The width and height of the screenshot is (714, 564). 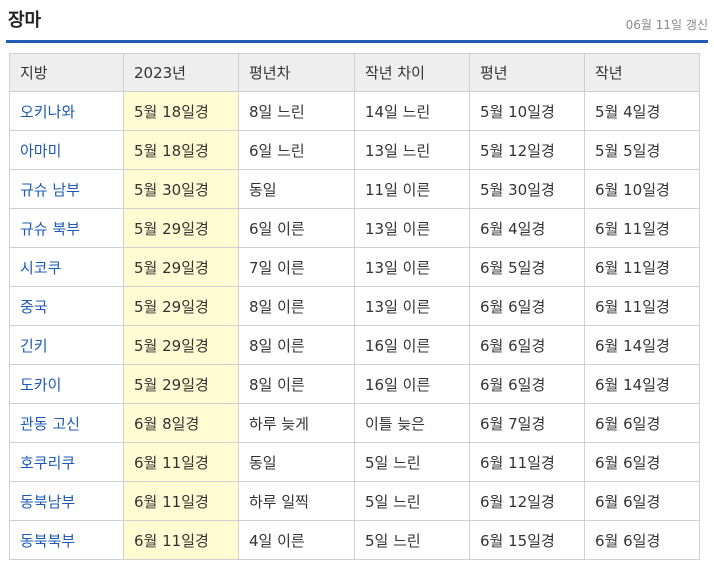 I want to click on table-row: 규슈 남부 5월 30일경 동일 11일 이른 5월 30일경 6월 10일경, so click(x=354, y=189).